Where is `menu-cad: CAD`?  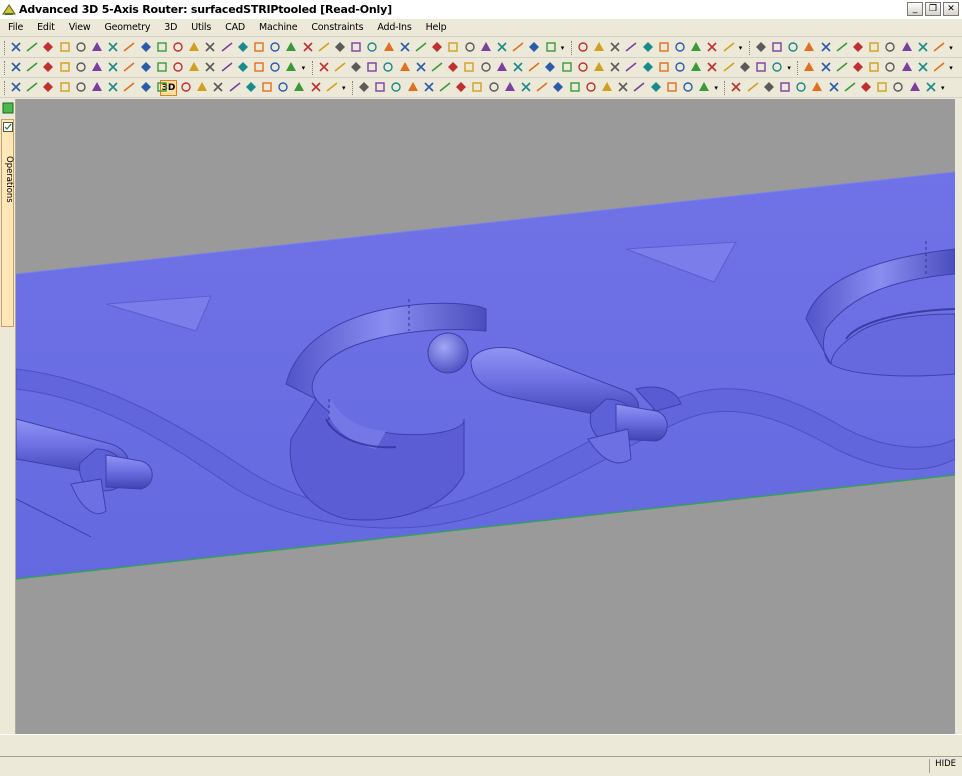
menu-cad: CAD is located at coordinates (235, 27).